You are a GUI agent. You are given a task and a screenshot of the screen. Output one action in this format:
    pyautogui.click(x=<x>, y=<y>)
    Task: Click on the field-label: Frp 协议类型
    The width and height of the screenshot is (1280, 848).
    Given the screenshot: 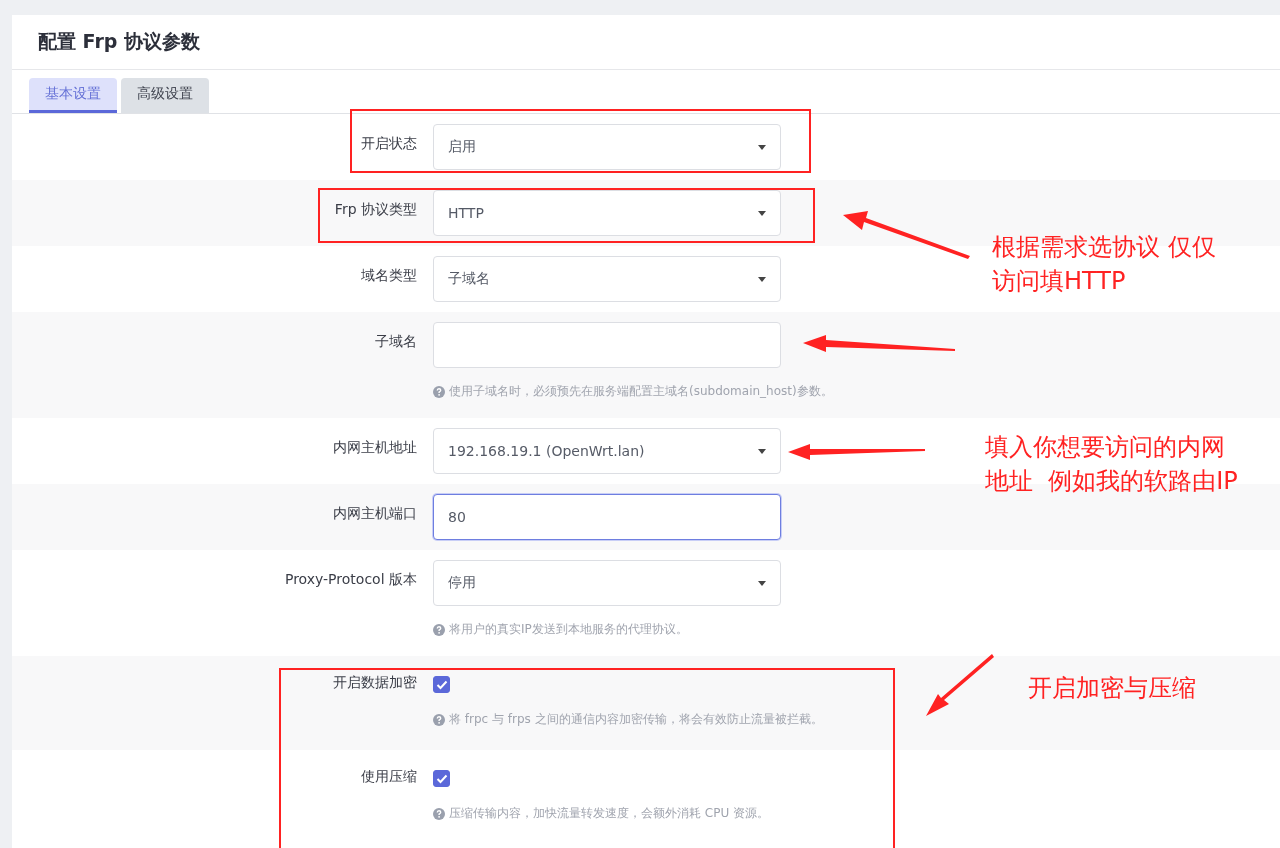 What is the action you would take?
    pyautogui.click(x=375, y=209)
    